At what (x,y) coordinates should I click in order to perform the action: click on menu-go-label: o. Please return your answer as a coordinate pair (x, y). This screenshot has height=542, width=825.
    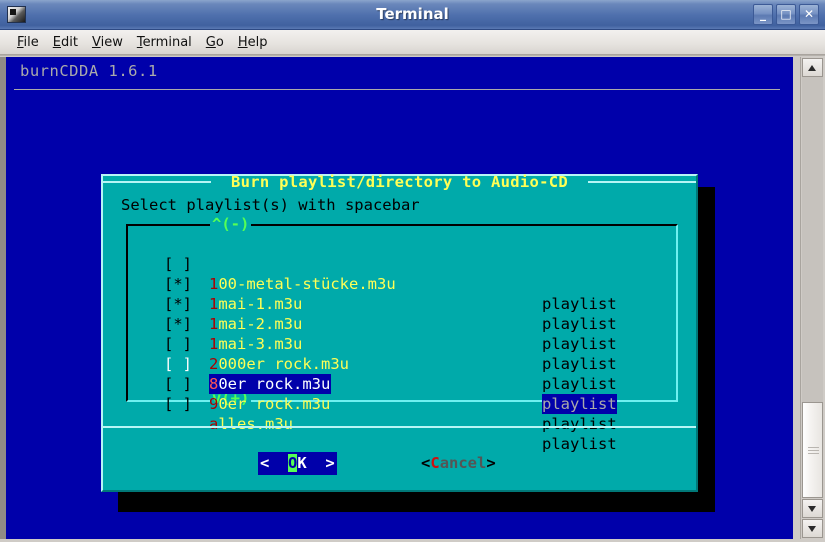
    Looking at the image, I should click on (219, 42).